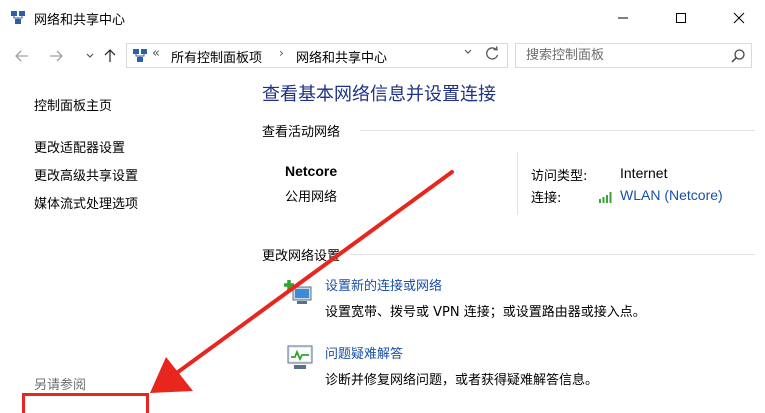 The width and height of the screenshot is (765, 413). What do you see at coordinates (485, 312) in the screenshot?
I see `setup-description: 设置宽带、拨号或 VPN 连接；或设置路由器或接入点。` at bounding box center [485, 312].